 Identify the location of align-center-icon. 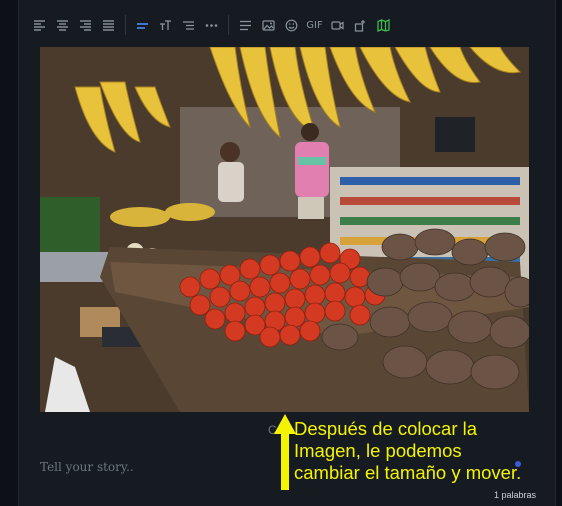
(62, 25).